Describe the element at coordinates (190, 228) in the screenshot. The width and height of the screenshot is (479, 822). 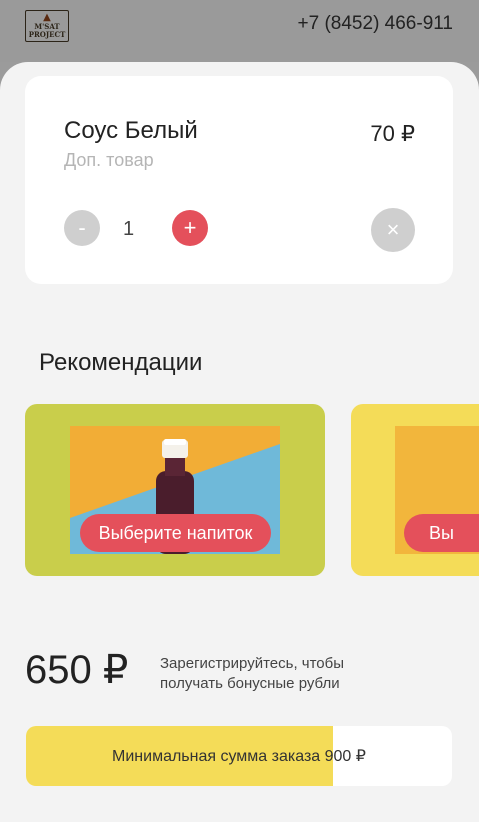
I see `increase-quantity-button: +` at that location.